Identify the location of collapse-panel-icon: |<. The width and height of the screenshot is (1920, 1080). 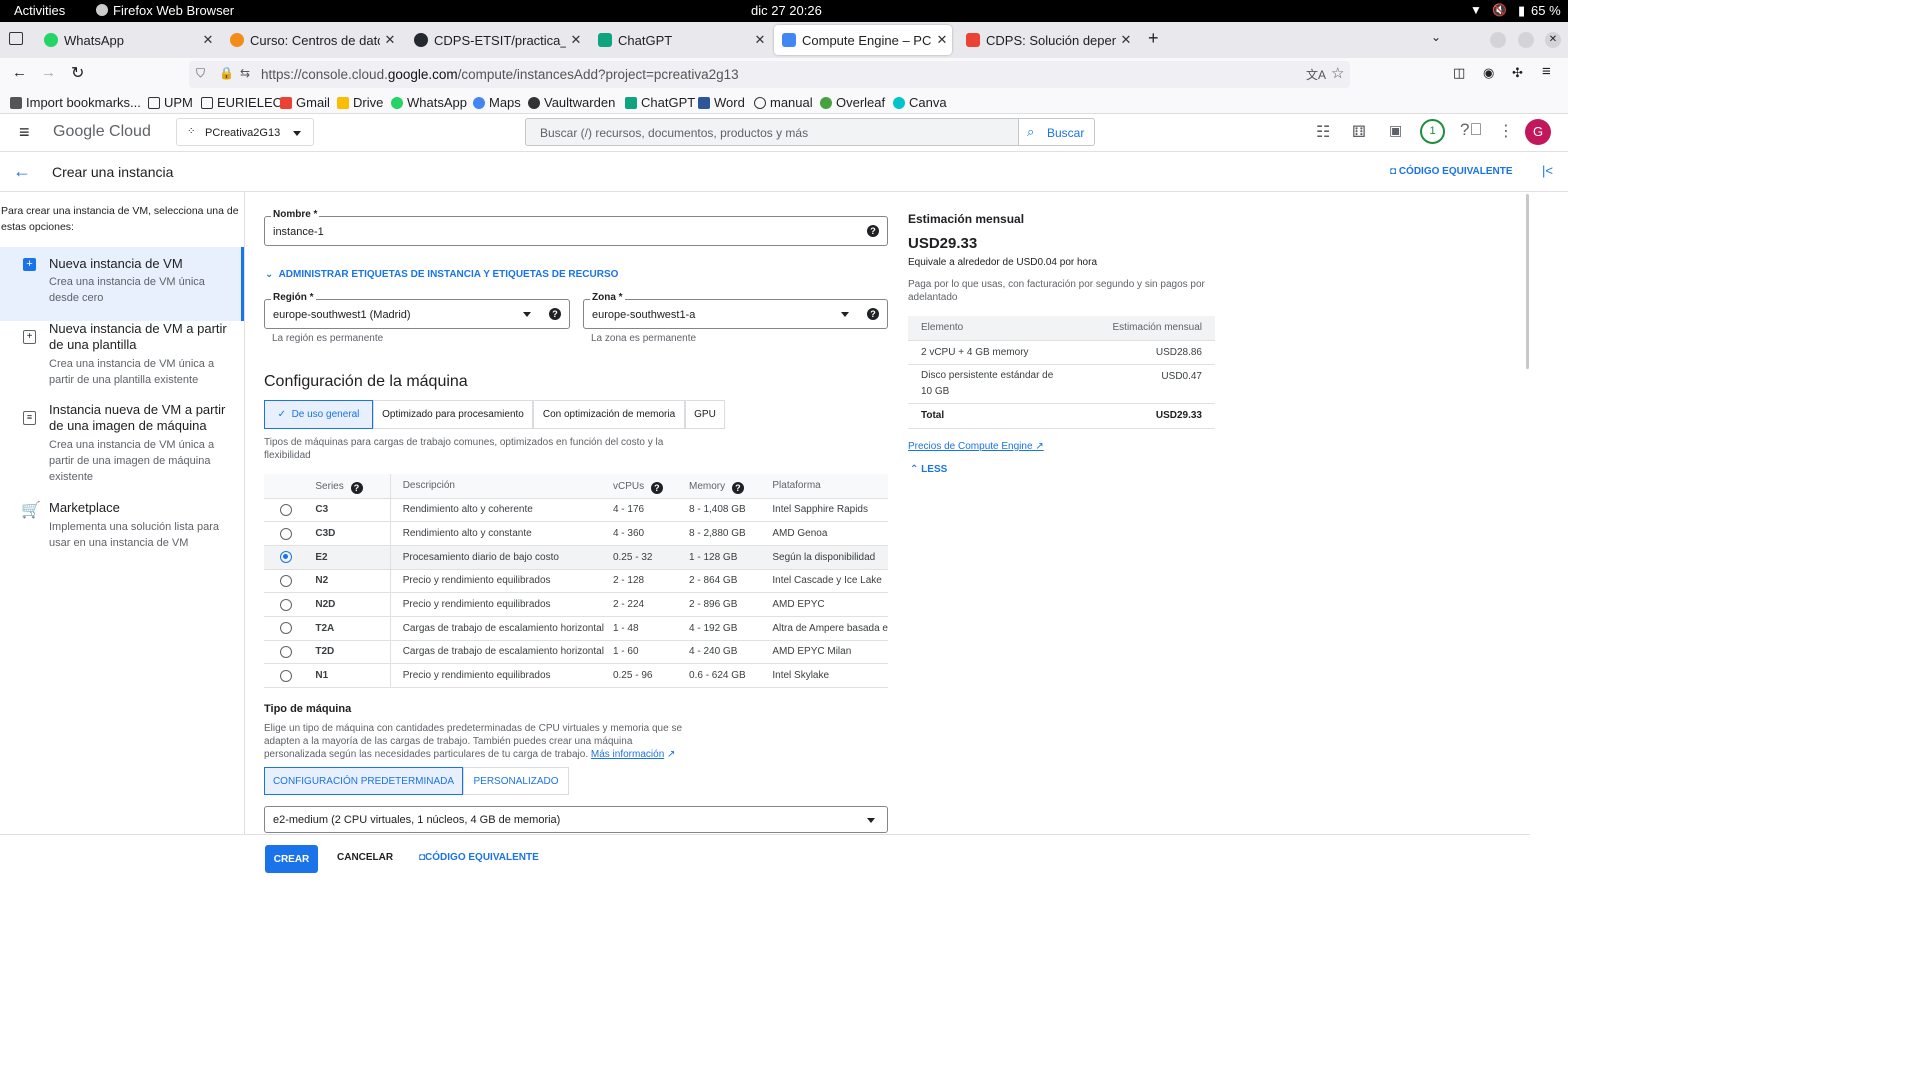
(1547, 170).